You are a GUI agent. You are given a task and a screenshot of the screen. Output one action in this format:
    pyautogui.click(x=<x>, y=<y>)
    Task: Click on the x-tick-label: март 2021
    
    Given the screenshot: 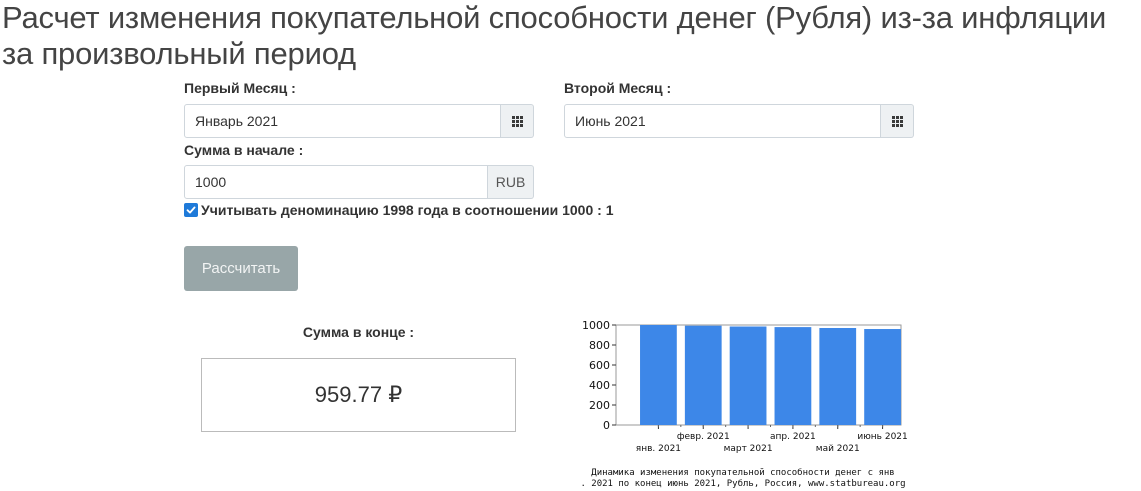 What is the action you would take?
    pyautogui.click(x=748, y=449)
    